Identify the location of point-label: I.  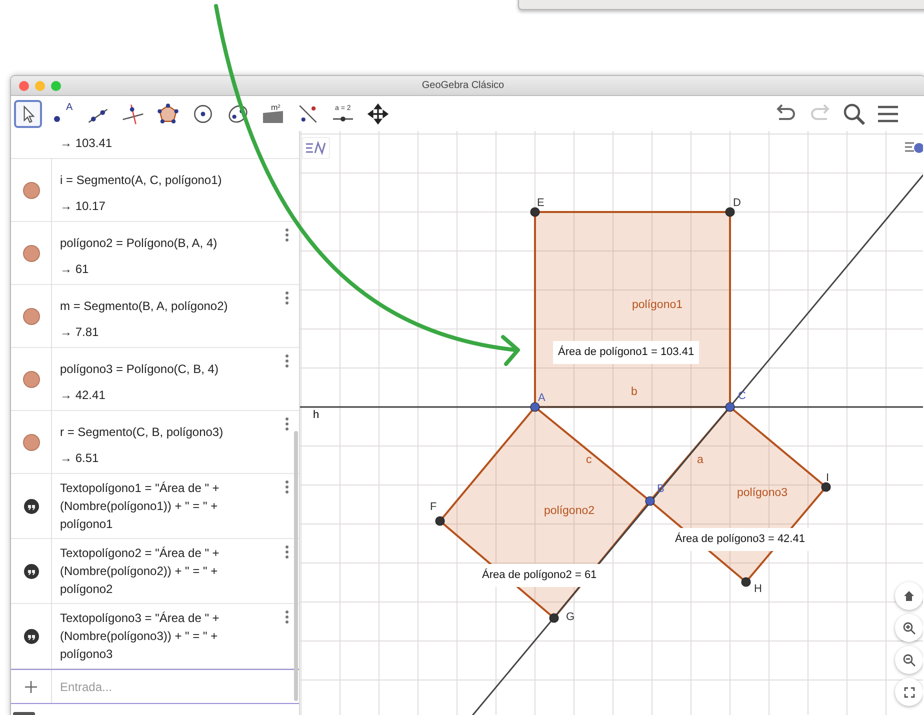
(828, 478).